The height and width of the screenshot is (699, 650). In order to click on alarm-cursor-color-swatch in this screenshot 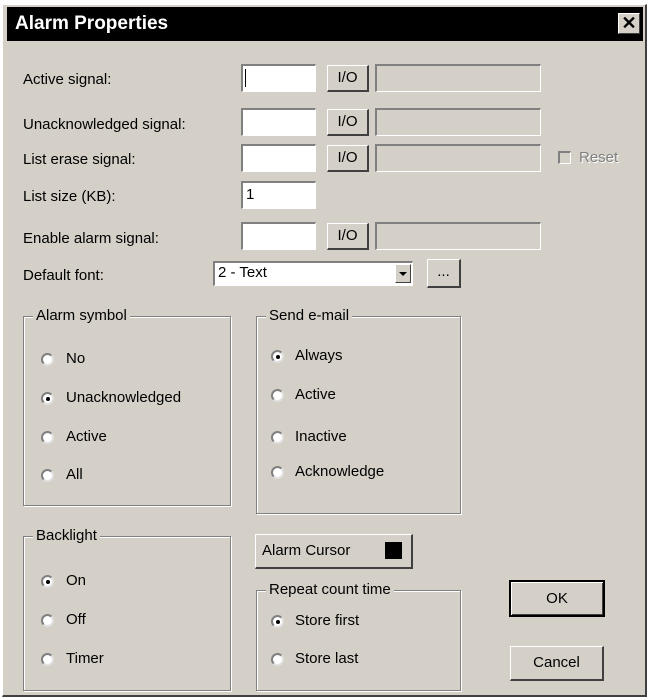, I will do `click(393, 550)`.